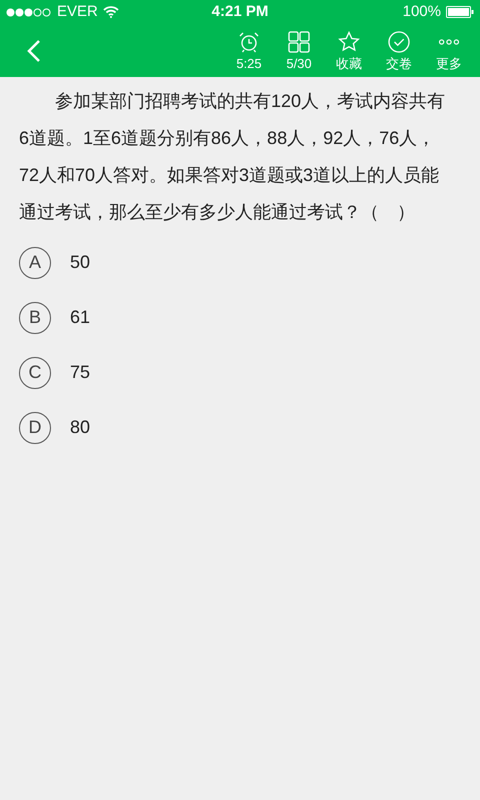  Describe the element at coordinates (399, 41) in the screenshot. I see `check-circle-icon` at that location.